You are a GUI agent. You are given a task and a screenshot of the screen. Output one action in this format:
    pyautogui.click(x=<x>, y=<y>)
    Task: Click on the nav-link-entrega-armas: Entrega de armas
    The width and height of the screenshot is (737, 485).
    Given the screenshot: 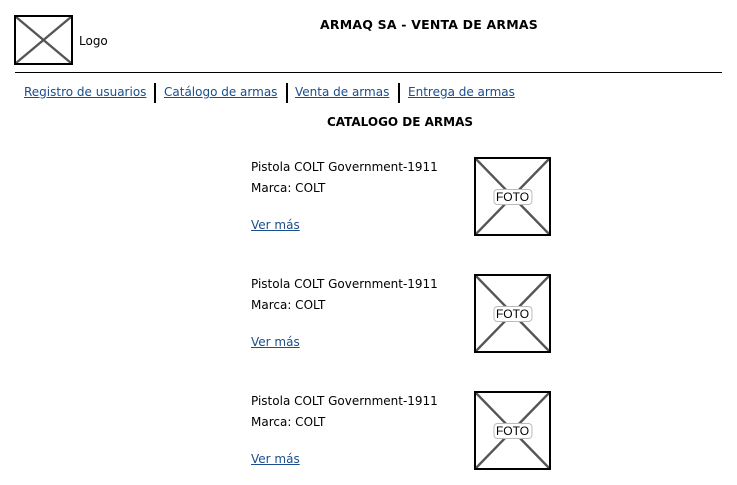 What is the action you would take?
    pyautogui.click(x=461, y=92)
    